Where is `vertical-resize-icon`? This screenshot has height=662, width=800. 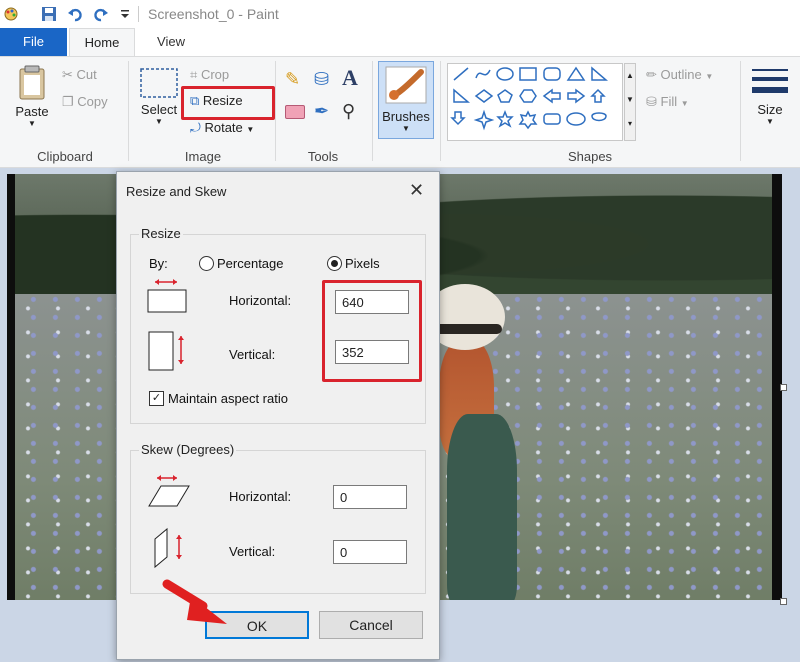
vertical-resize-icon is located at coordinates (166, 351).